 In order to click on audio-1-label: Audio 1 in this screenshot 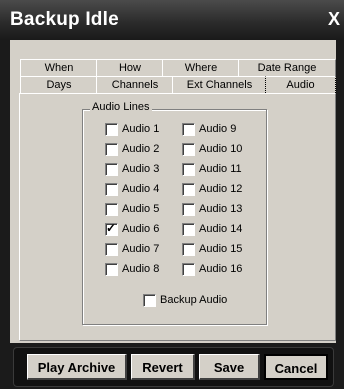, I will do `click(141, 129)`.